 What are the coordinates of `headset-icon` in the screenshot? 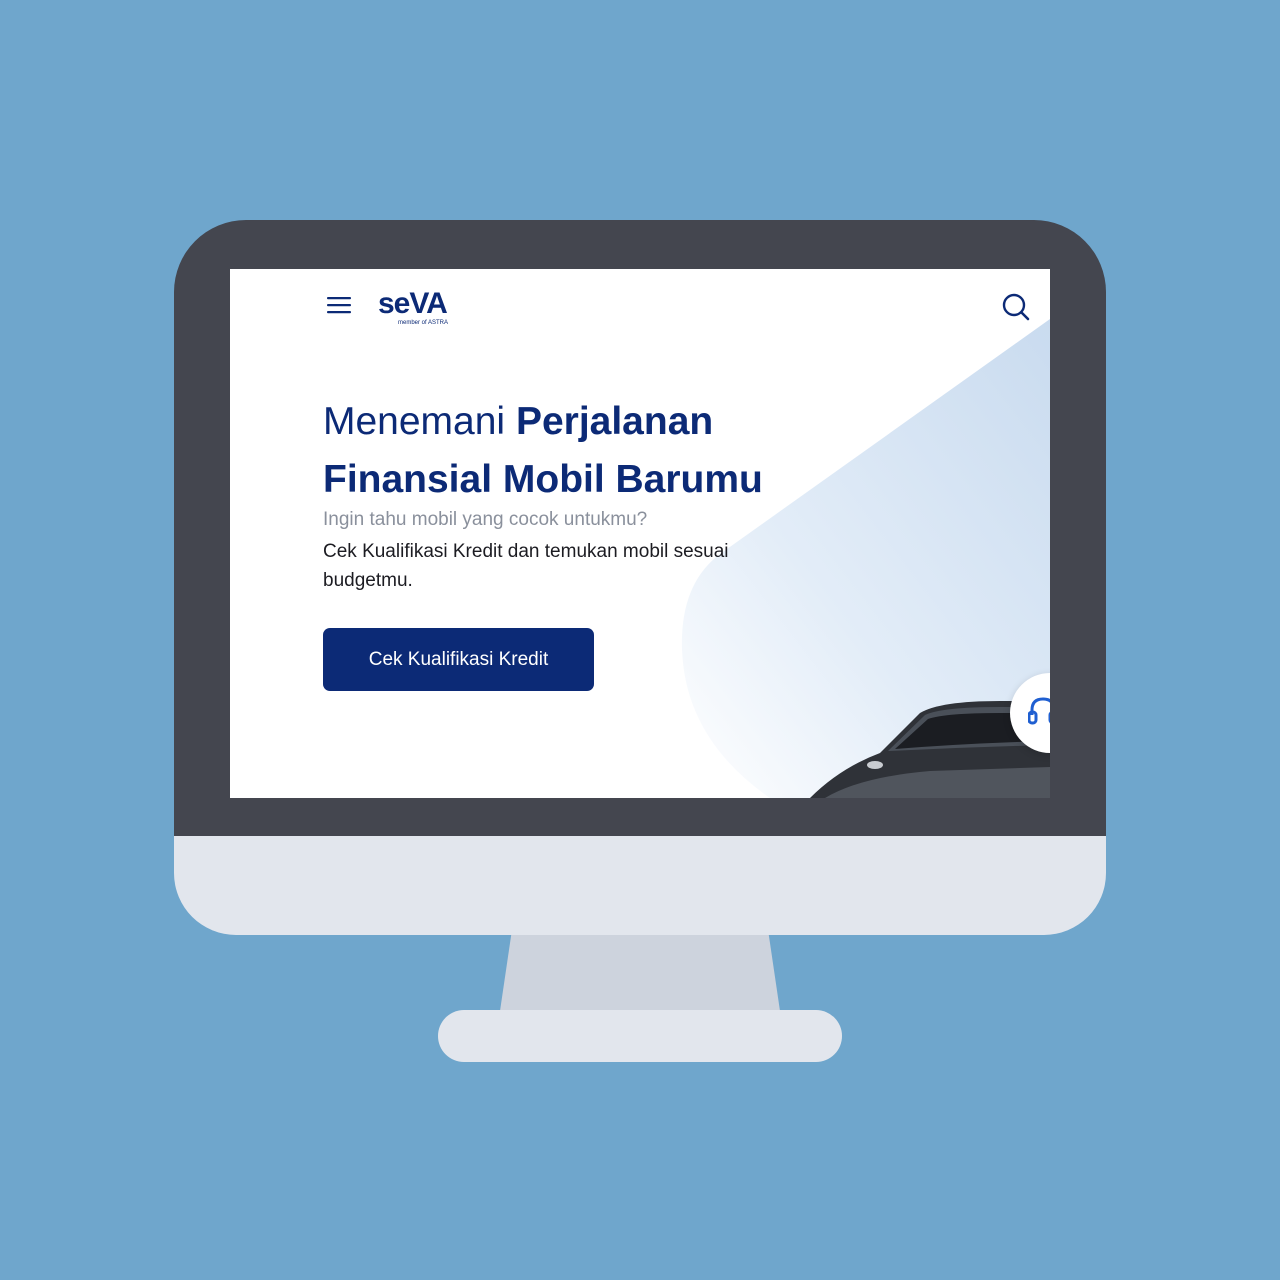 It's located at (1039, 711).